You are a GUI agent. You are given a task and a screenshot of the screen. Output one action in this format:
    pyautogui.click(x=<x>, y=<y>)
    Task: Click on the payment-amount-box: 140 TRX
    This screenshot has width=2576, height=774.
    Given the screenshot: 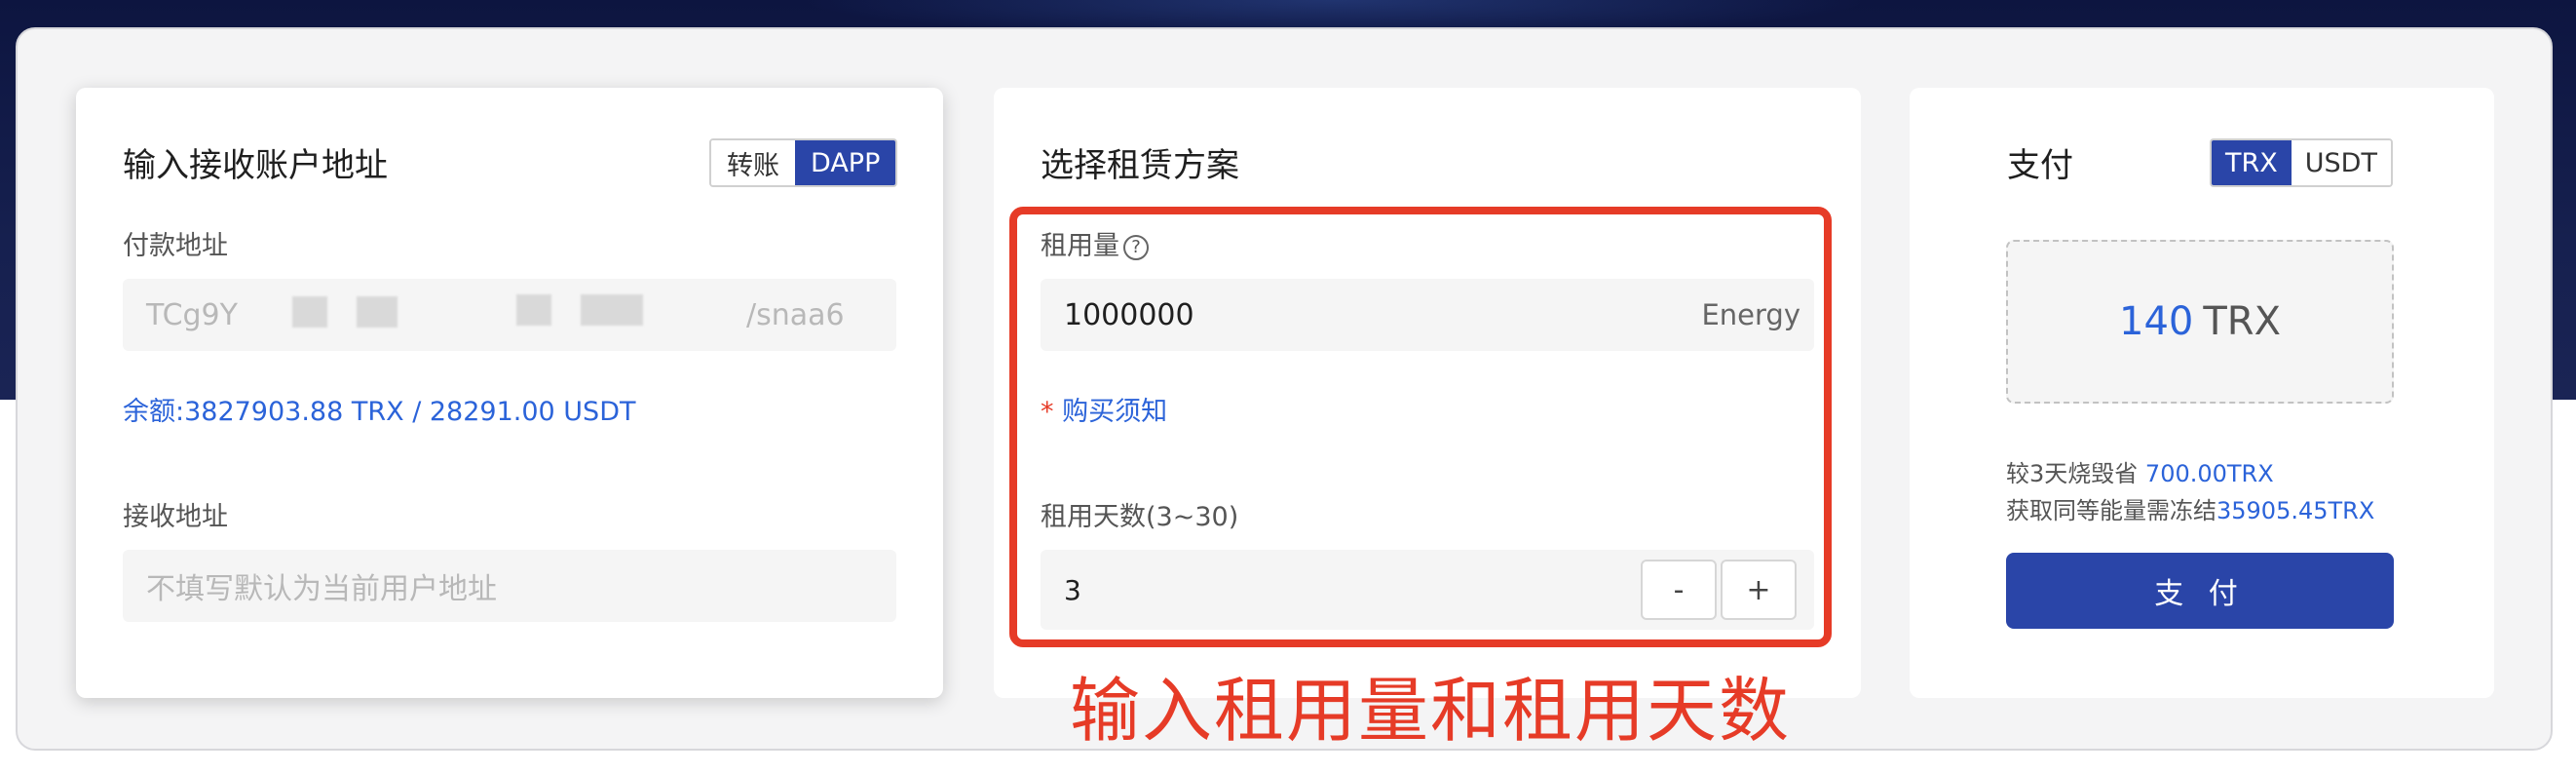 What is the action you would take?
    pyautogui.click(x=2200, y=322)
    